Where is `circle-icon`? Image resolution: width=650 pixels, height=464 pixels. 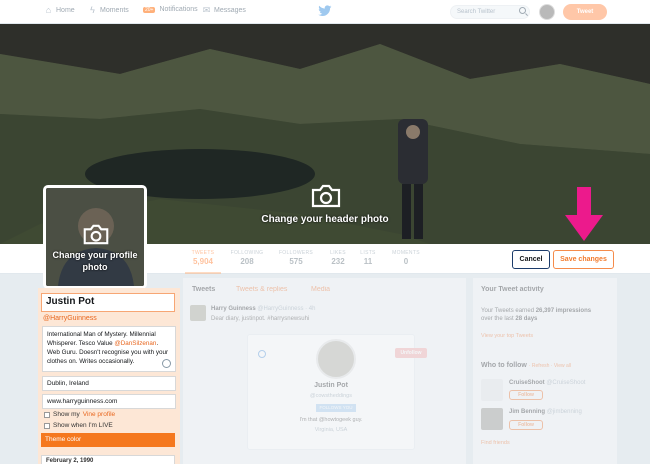
circle-icon is located at coordinates (262, 354).